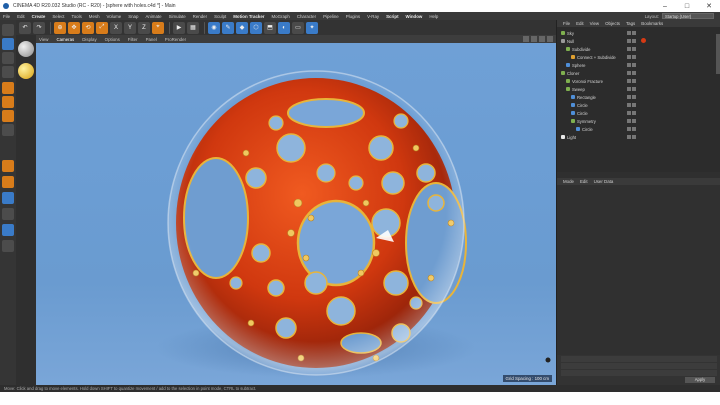  I want to click on snap-icon, so click(8, 166).